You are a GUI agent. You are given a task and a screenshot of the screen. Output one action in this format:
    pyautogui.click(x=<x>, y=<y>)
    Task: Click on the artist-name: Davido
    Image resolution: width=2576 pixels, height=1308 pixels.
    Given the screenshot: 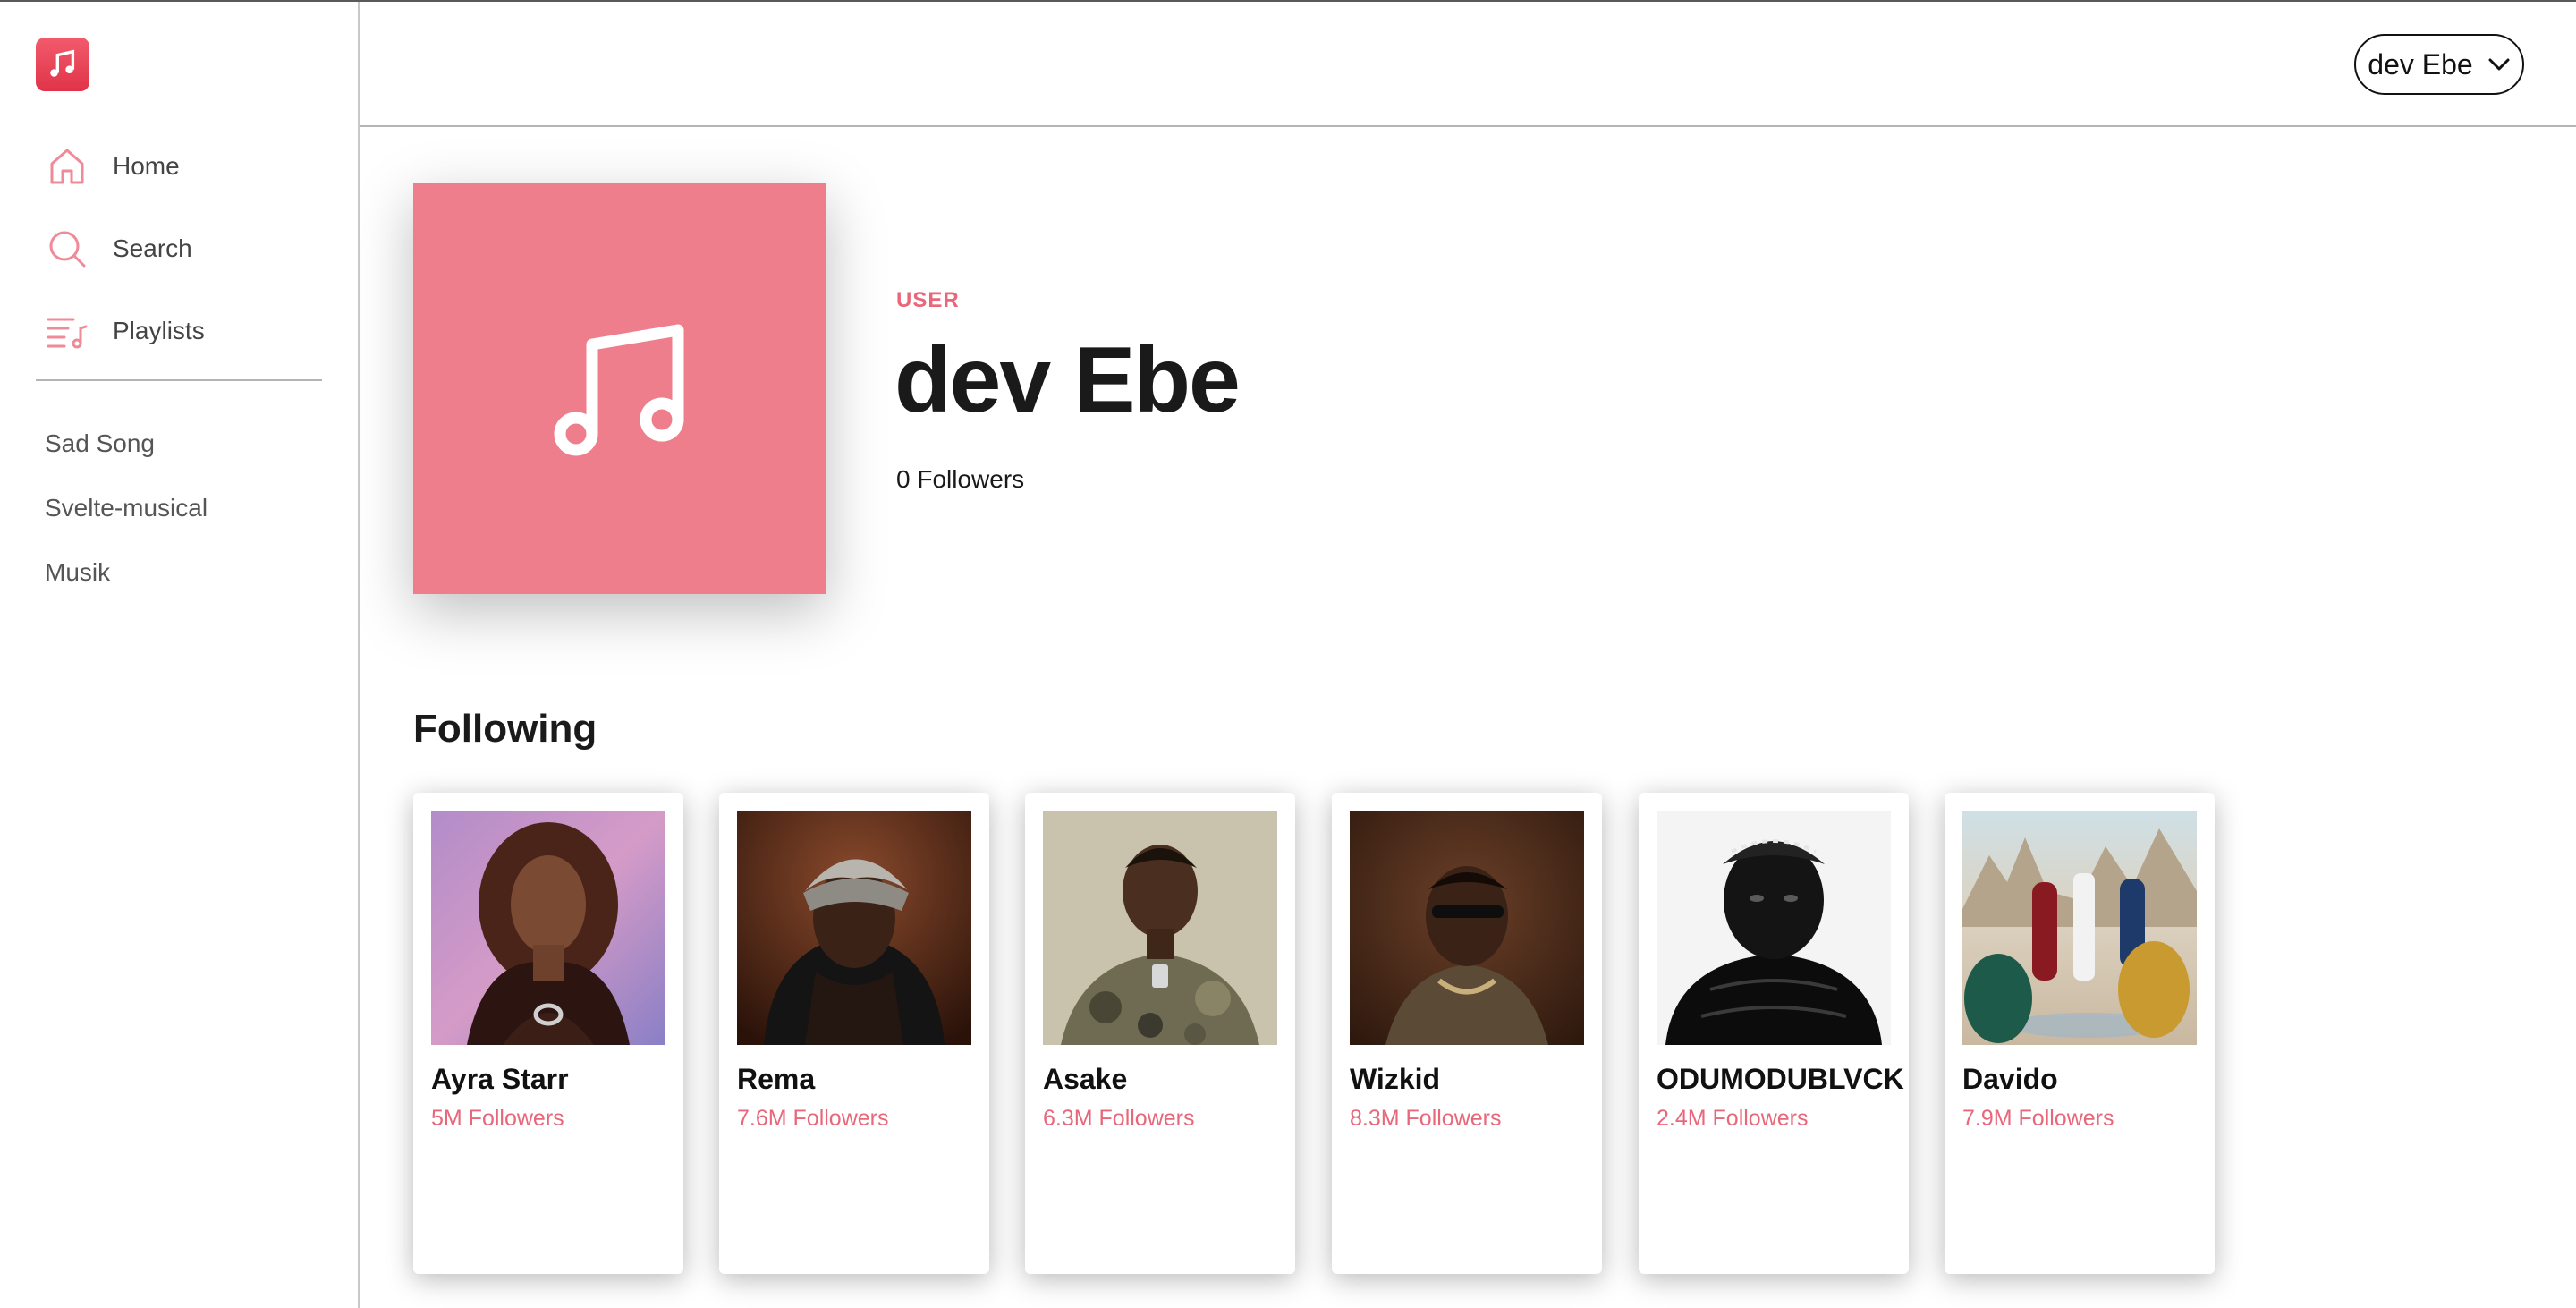 What is the action you would take?
    pyautogui.click(x=2010, y=1079)
    